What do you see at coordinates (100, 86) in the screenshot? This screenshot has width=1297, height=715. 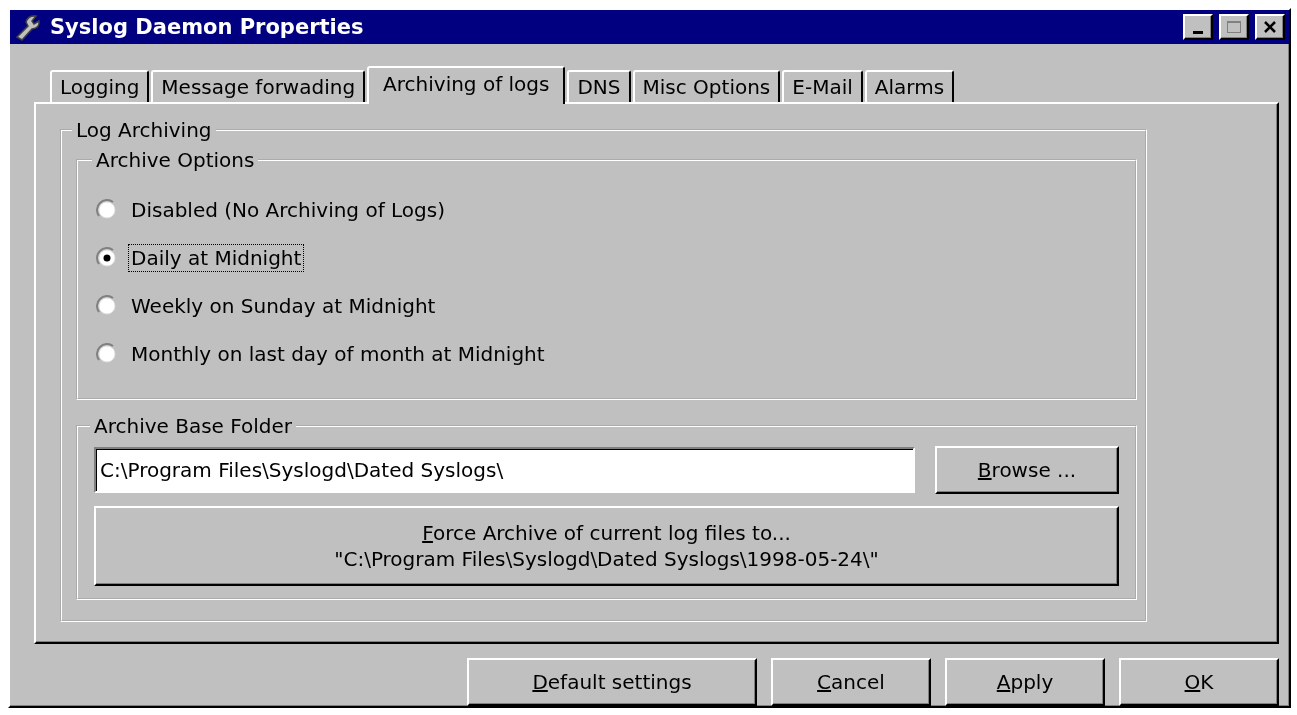 I see `tab: Logging` at bounding box center [100, 86].